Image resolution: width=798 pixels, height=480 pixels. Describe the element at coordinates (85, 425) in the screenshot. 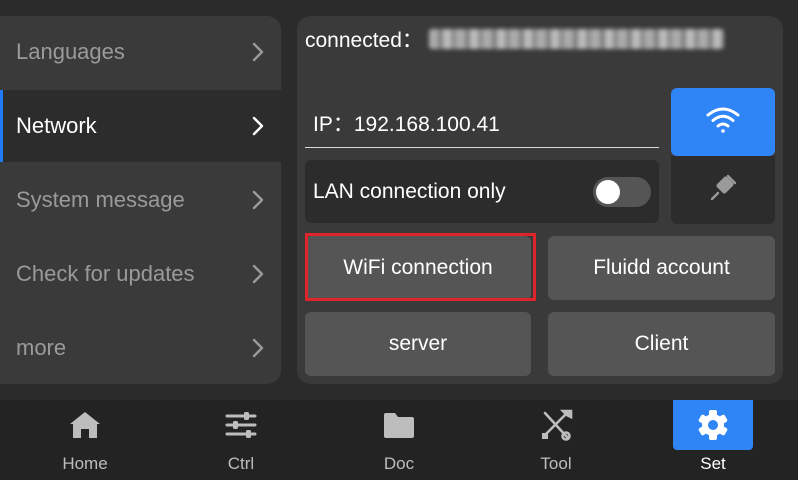

I see `home-icon` at that location.